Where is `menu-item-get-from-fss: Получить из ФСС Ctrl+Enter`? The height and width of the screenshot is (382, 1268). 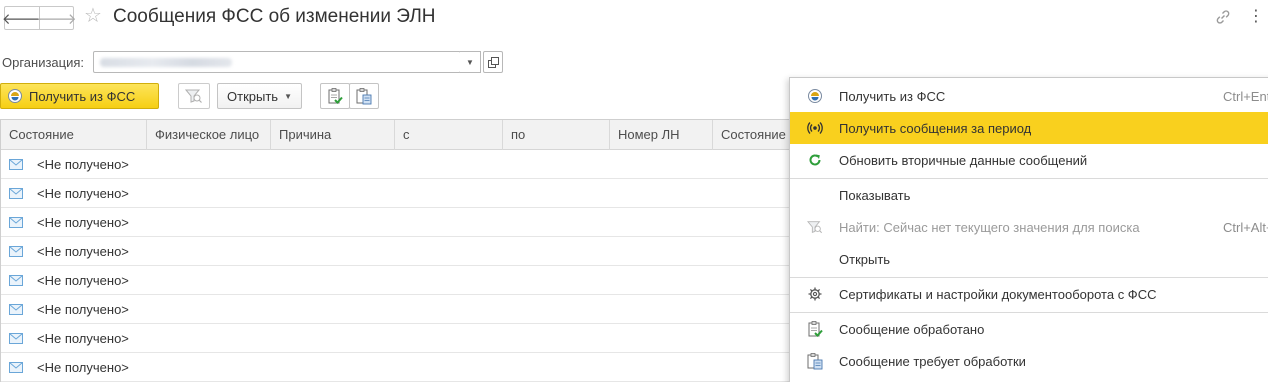
menu-item-get-from-fss: Получить из ФСС Ctrl+Enter is located at coordinates (1029, 96).